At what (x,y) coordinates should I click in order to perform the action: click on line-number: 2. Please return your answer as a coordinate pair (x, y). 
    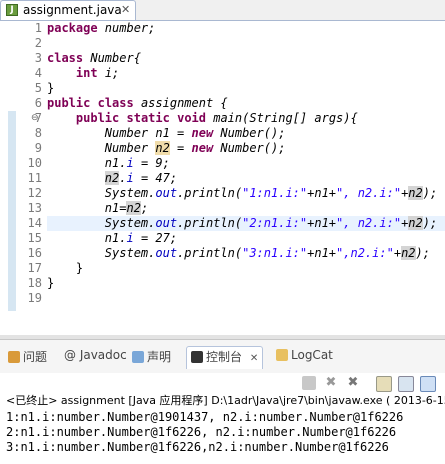
    Looking at the image, I should click on (38, 43).